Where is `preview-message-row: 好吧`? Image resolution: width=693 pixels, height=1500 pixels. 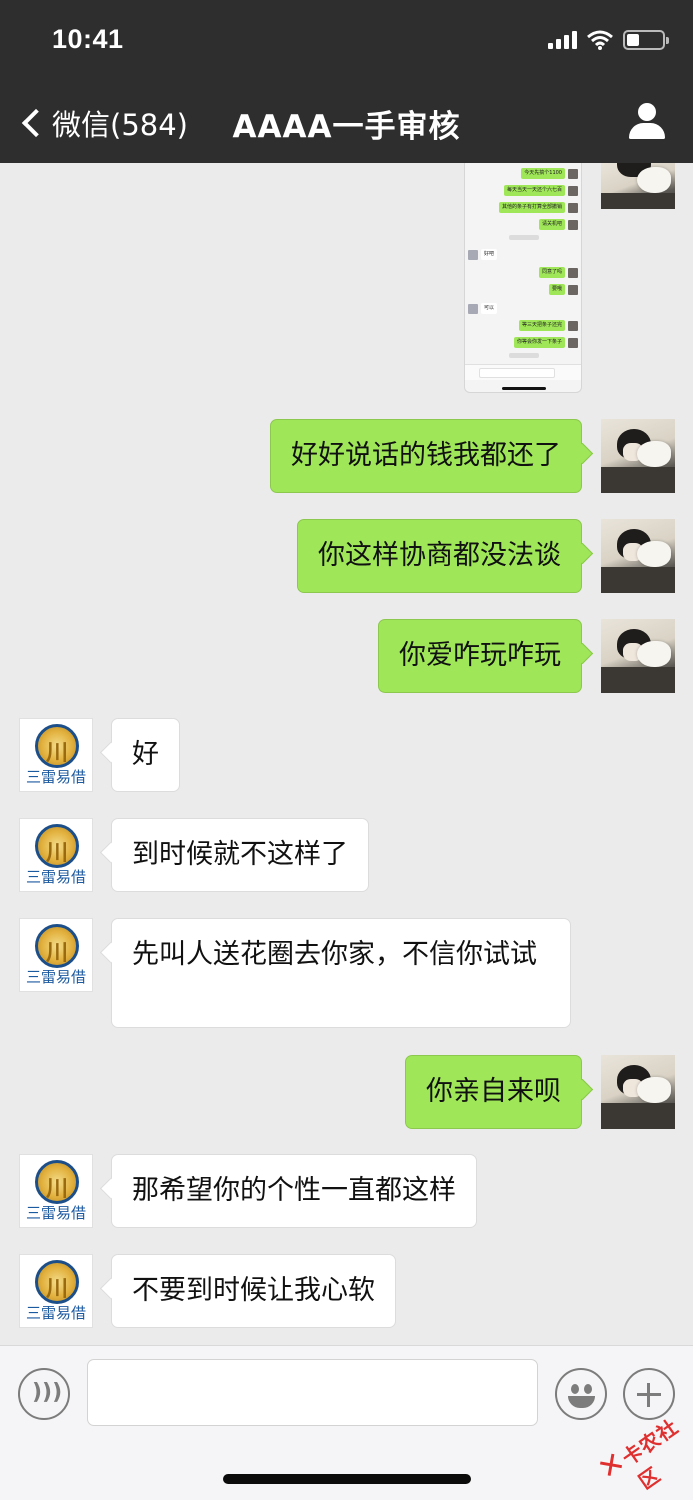
preview-message-row: 好吧 is located at coordinates (489, 254).